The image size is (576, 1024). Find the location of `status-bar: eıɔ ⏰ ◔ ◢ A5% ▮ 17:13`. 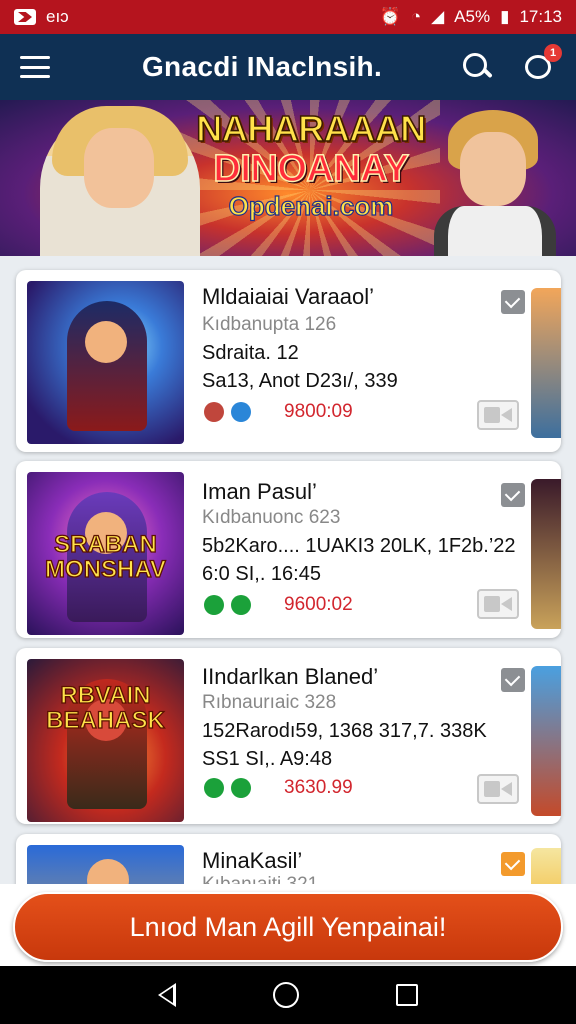

status-bar: eıɔ ⏰ ◔ ◢ A5% ▮ 17:13 is located at coordinates (288, 17).